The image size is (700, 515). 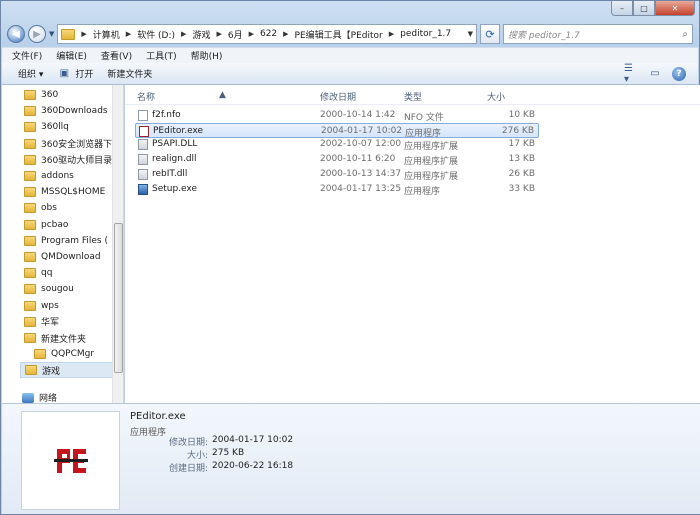 What do you see at coordinates (679, 73) in the screenshot?
I see `help-icon: ?` at bounding box center [679, 73].